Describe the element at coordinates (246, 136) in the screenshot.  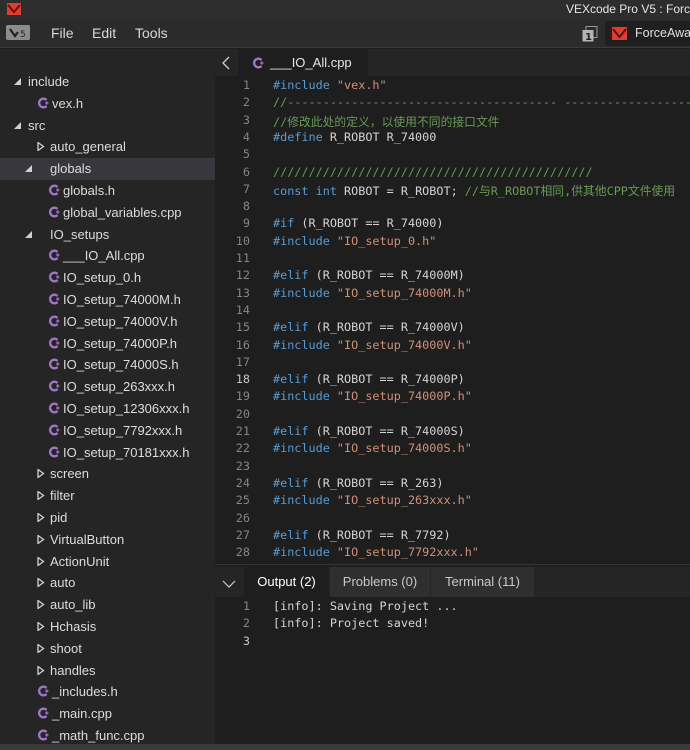
I see `line-number: 4` at that location.